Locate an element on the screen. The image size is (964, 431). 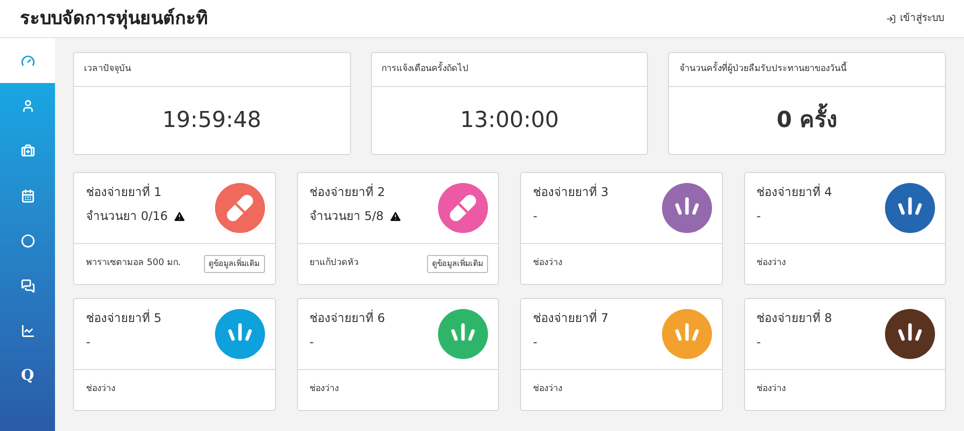
slot-title: ช่องจ่ายยาที่ 1 is located at coordinates (124, 192).